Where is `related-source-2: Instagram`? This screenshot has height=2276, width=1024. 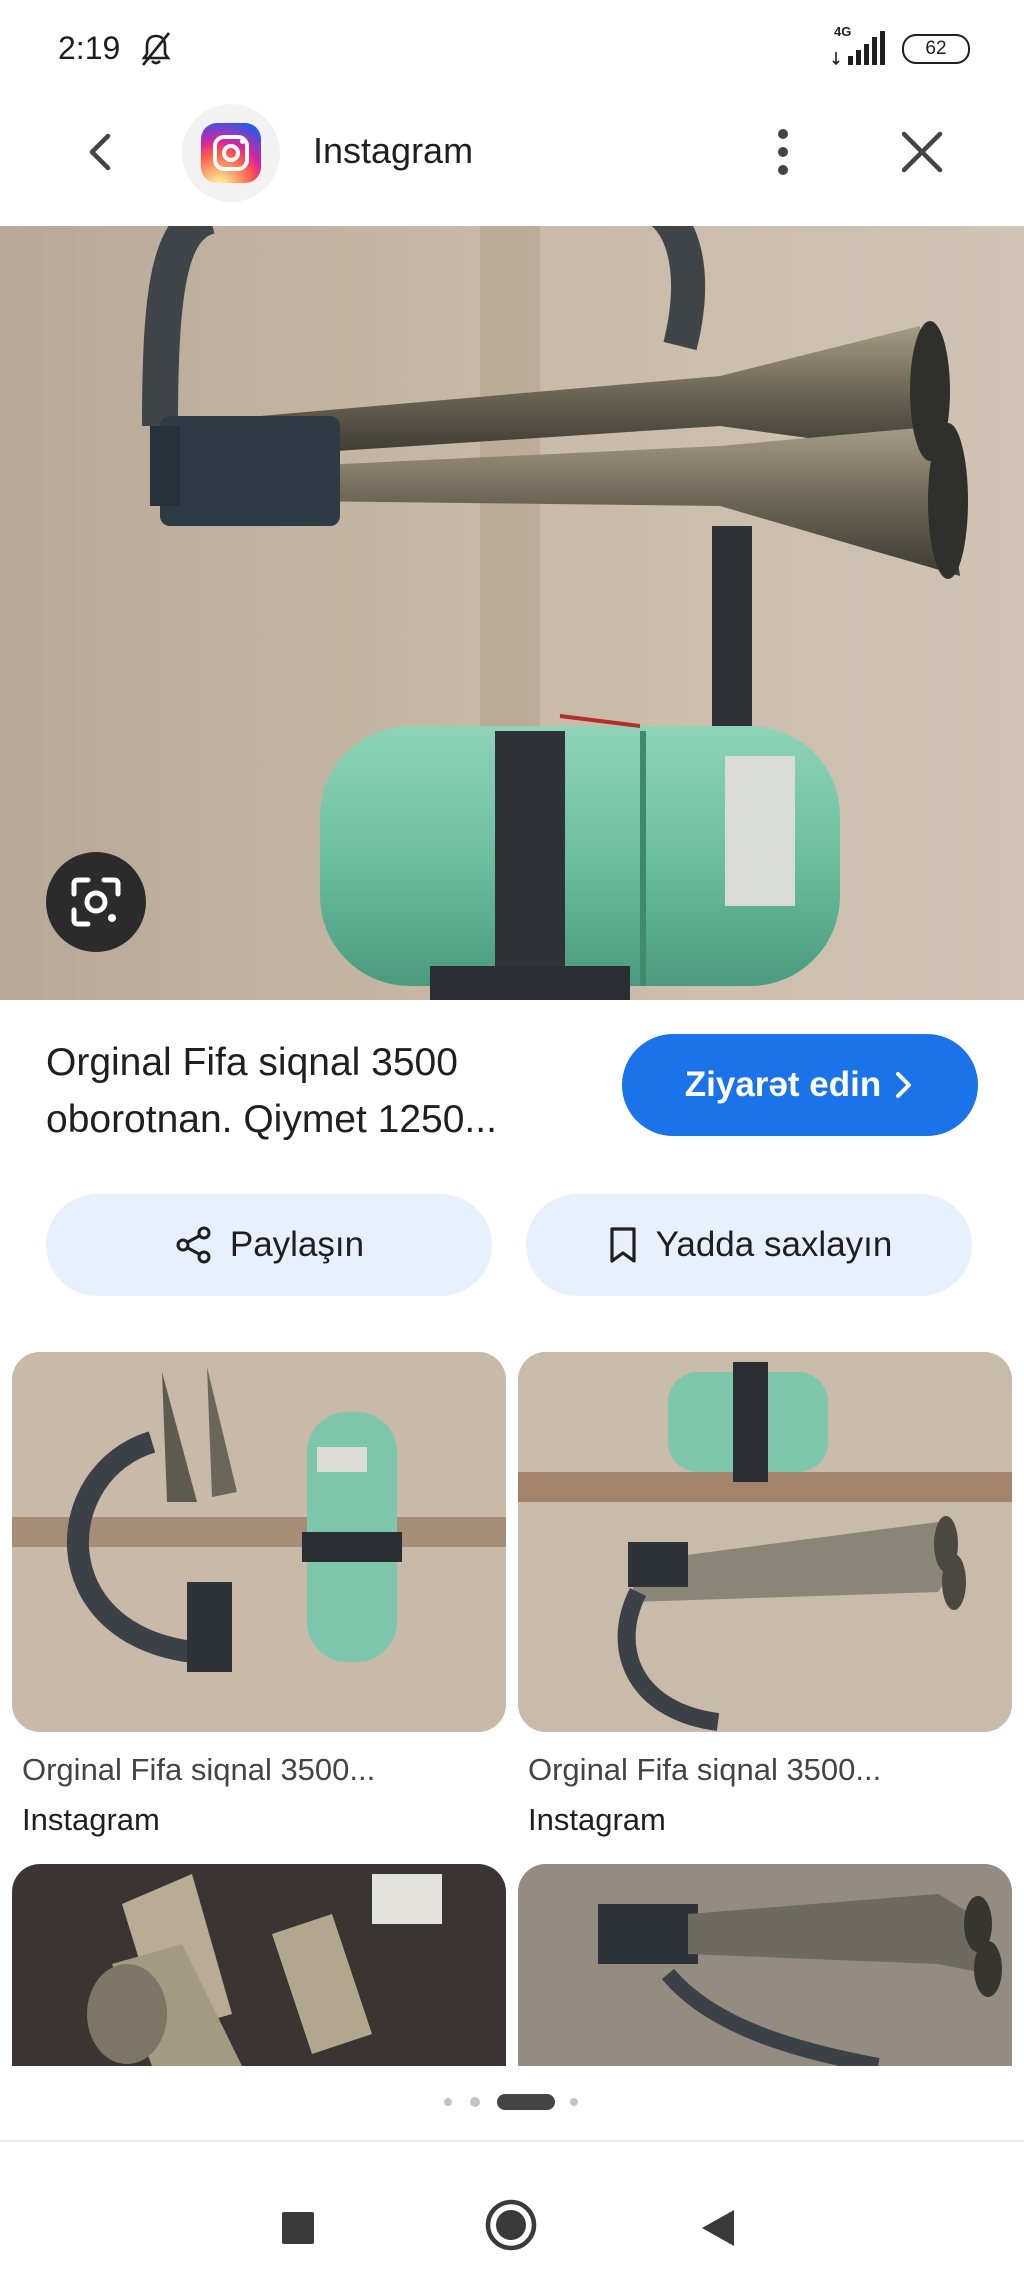 related-source-2: Instagram is located at coordinates (597, 1819).